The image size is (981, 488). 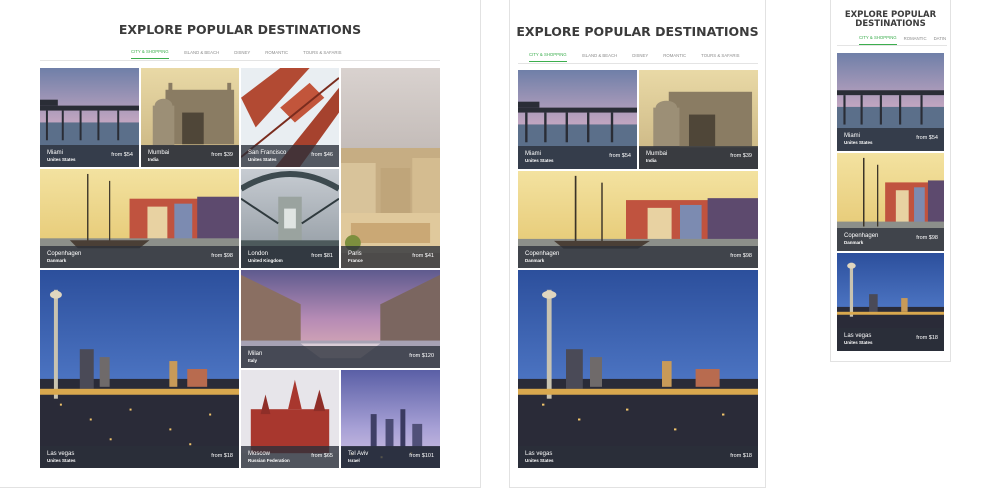 What do you see at coordinates (423, 256) in the screenshot?
I see `destination-price: from $41` at bounding box center [423, 256].